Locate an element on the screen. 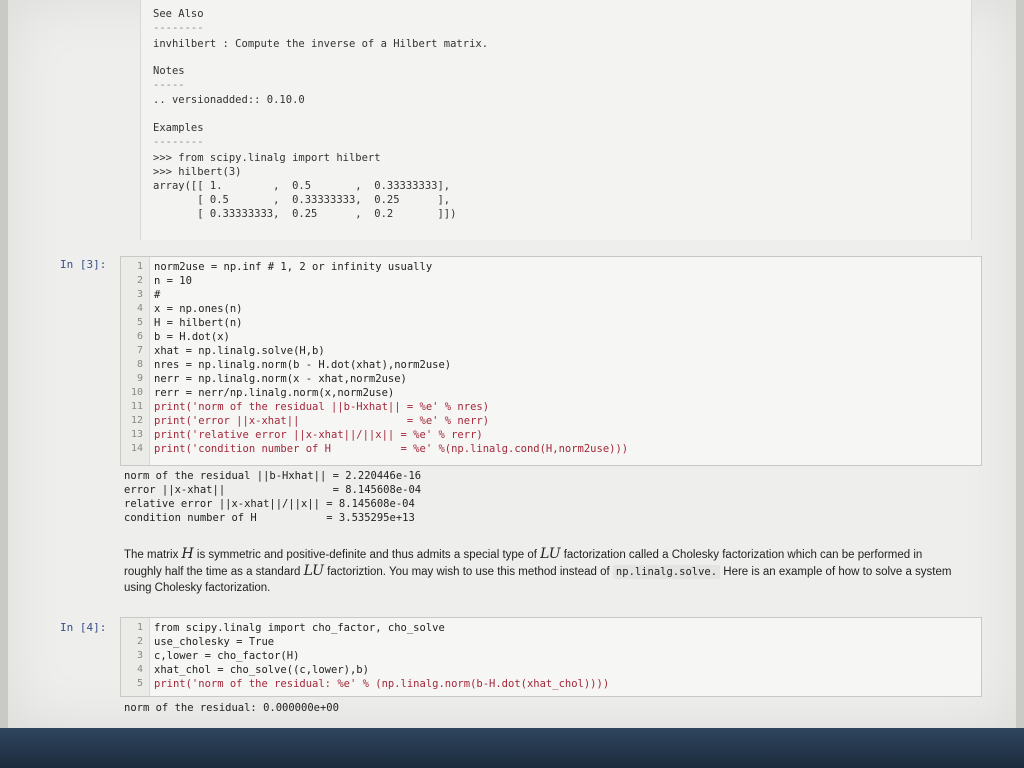  line-number: 11 is located at coordinates (136, 406).